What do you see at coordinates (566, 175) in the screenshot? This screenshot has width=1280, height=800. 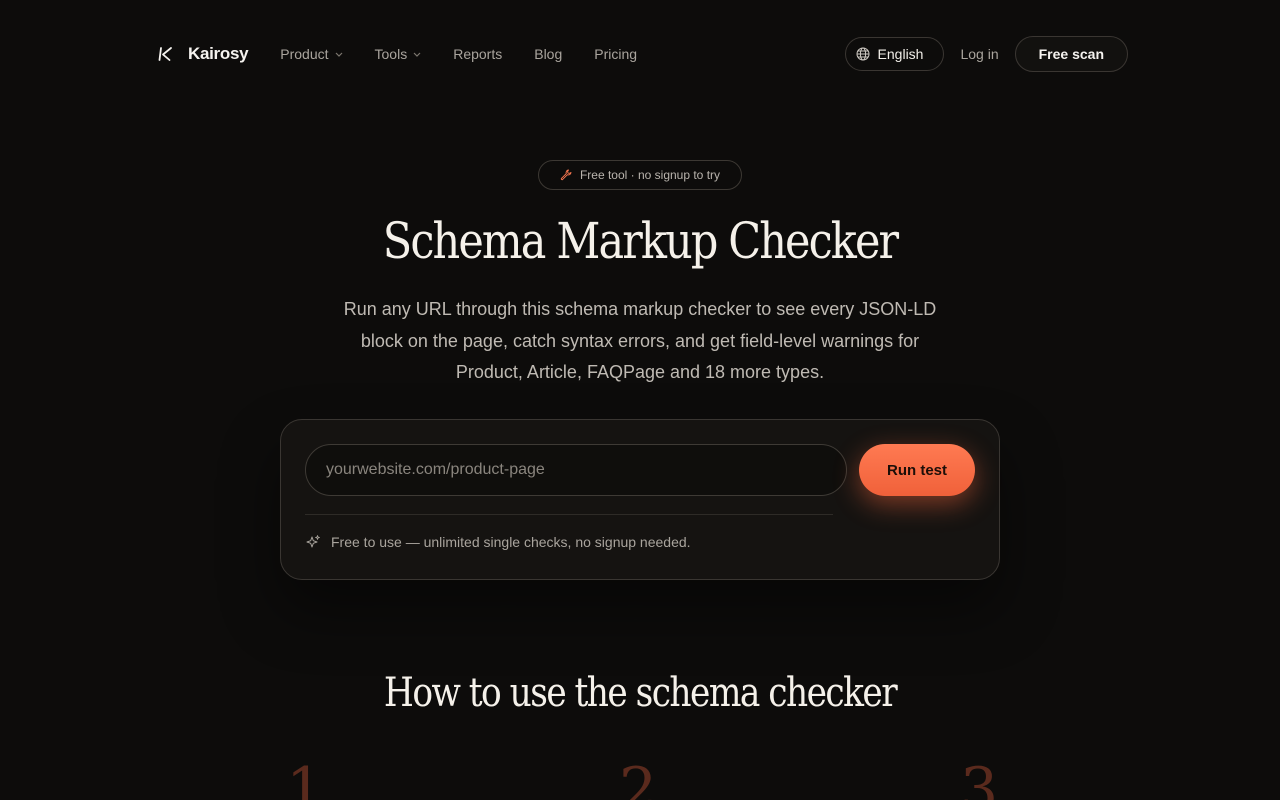 I see `wrench-icon` at bounding box center [566, 175].